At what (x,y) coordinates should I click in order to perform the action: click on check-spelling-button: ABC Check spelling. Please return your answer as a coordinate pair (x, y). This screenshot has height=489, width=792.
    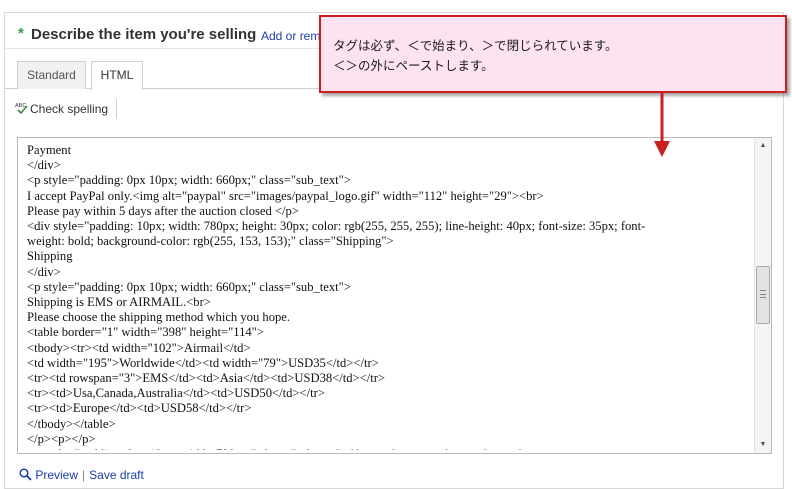
    Looking at the image, I should click on (66, 109).